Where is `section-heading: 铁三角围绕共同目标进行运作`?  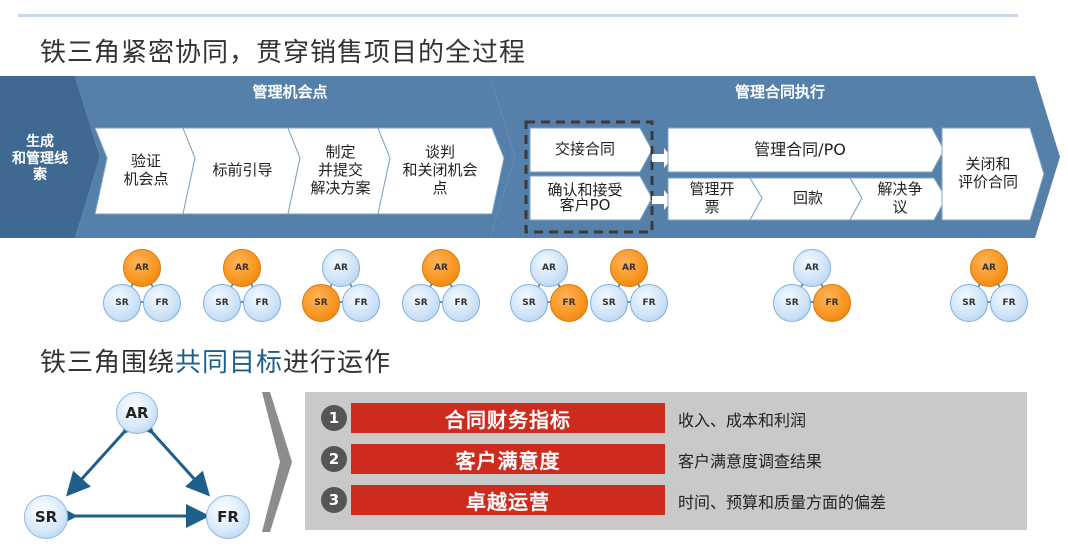
section-heading: 铁三角围绕共同目标进行运作 is located at coordinates (215, 360).